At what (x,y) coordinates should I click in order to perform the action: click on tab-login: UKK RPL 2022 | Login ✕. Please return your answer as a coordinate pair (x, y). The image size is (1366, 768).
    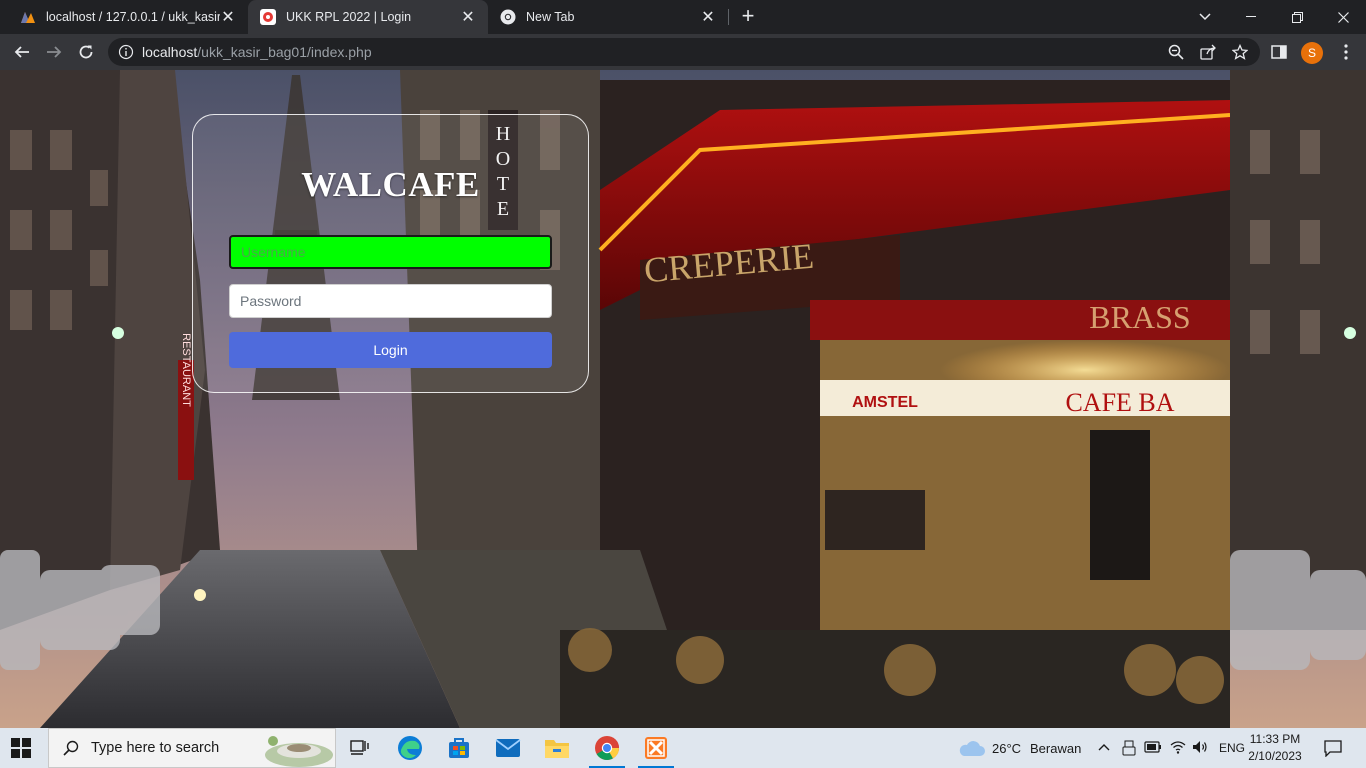
    Looking at the image, I should click on (368, 17).